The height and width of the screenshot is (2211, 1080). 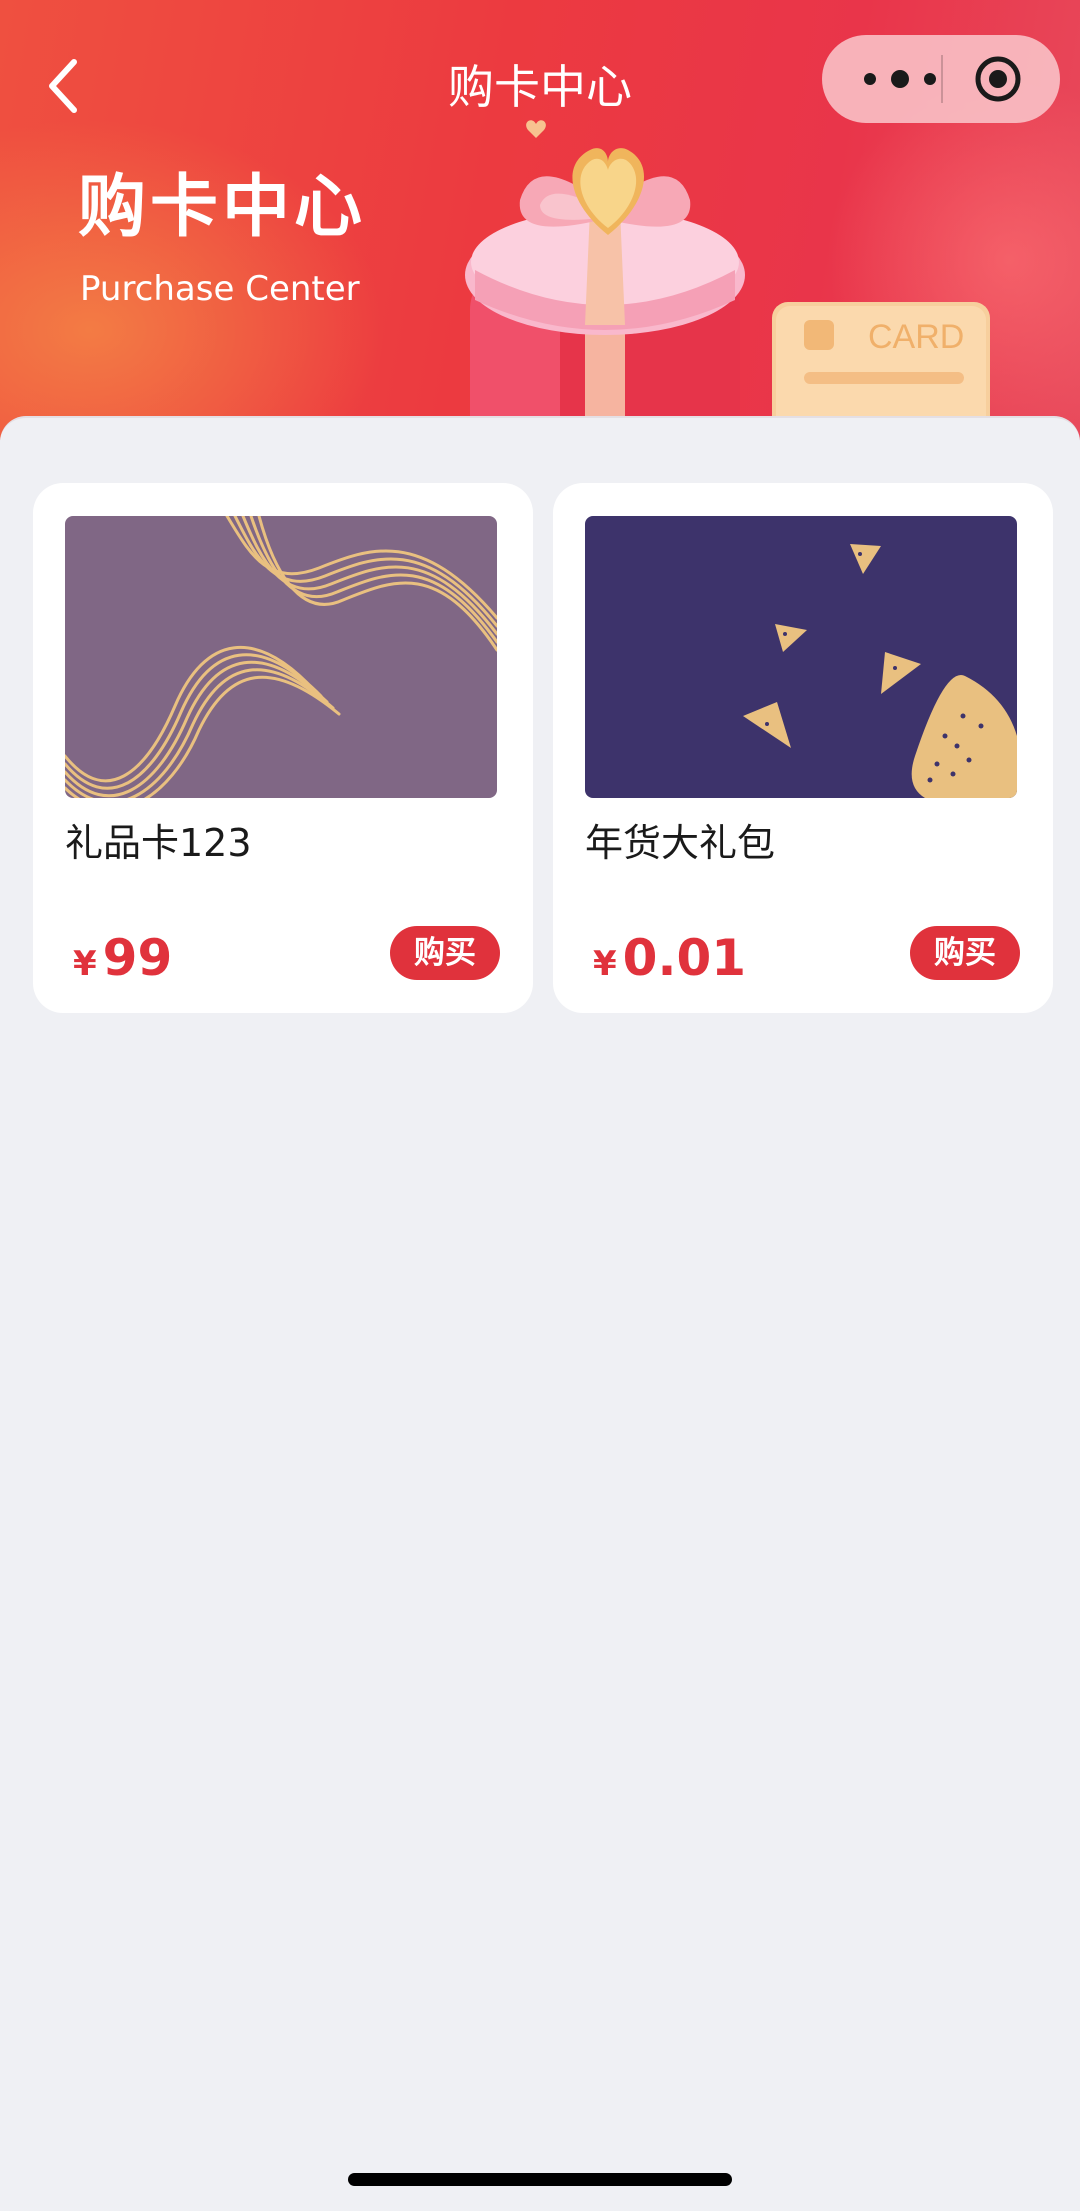 I want to click on banner-subtitle: Purchase Center, so click(x=220, y=289).